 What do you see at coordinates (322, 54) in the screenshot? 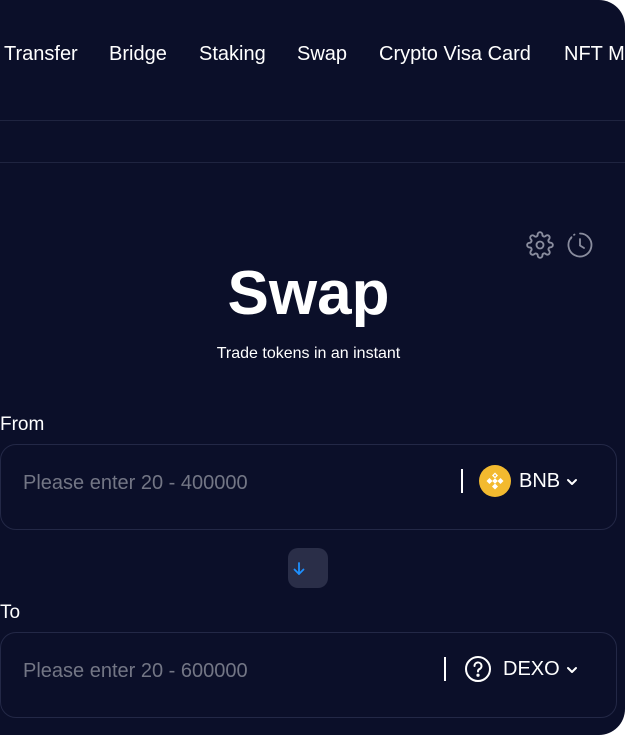
I see `nav-item-swap: Swap` at bounding box center [322, 54].